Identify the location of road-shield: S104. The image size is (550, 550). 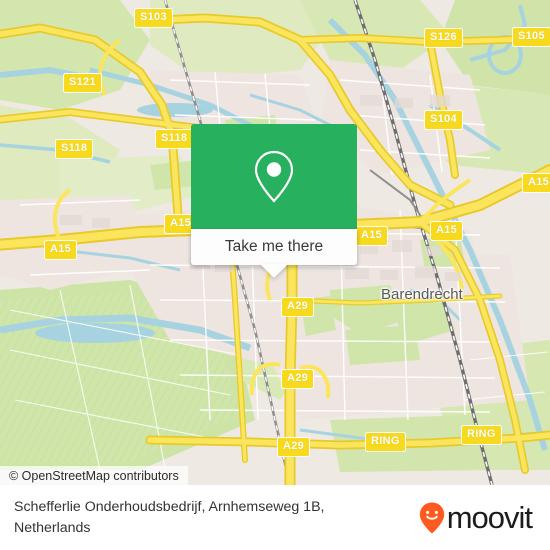
(443, 120).